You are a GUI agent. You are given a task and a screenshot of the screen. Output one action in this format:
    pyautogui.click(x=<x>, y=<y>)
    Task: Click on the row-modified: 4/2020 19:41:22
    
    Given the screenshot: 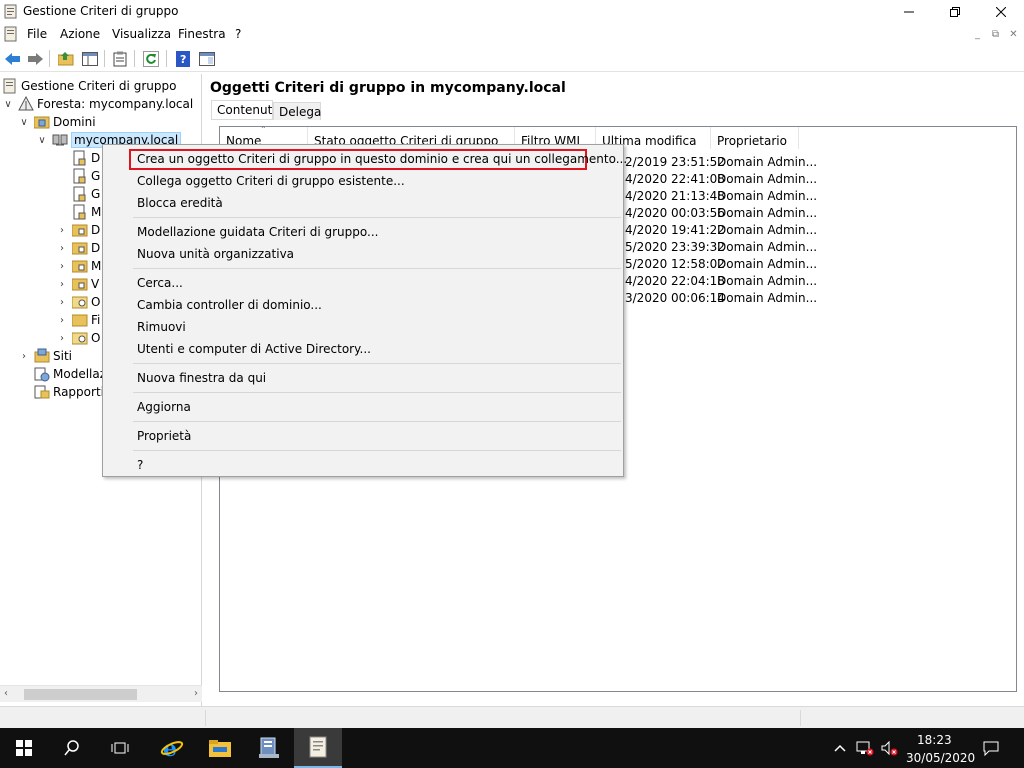 What is the action you would take?
    pyautogui.click(x=675, y=230)
    